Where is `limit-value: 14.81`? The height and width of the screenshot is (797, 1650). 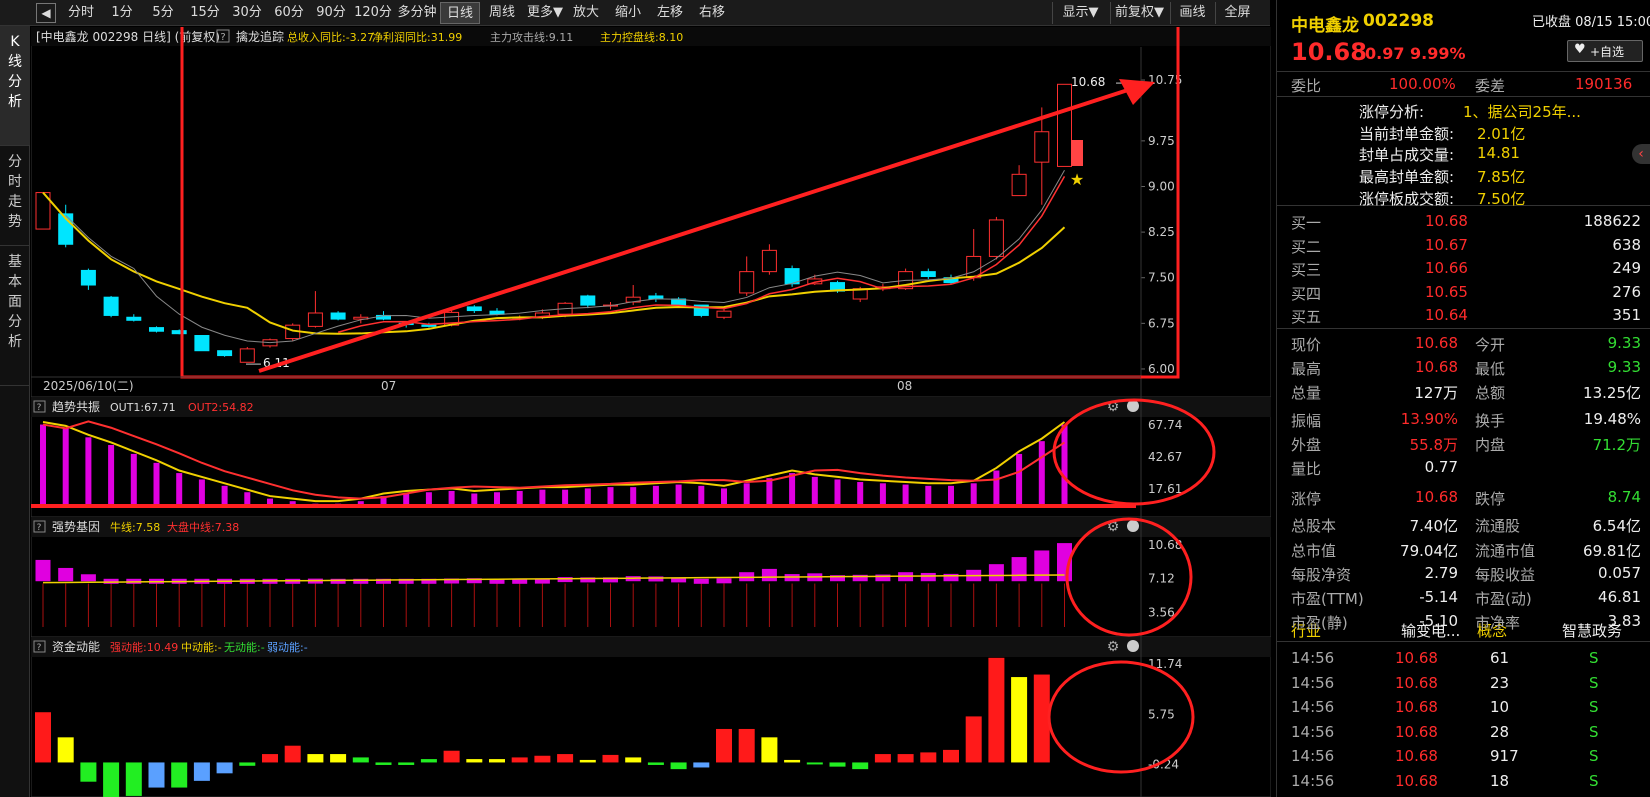
limit-value: 14.81 is located at coordinates (1498, 153).